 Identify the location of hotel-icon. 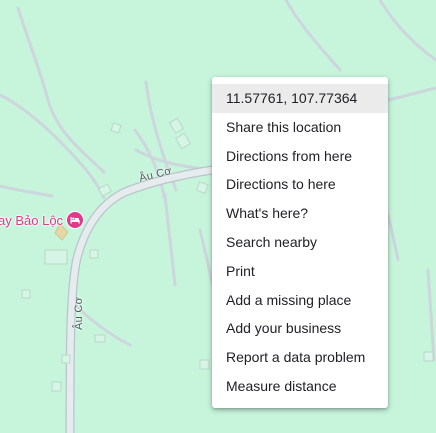
(75, 220).